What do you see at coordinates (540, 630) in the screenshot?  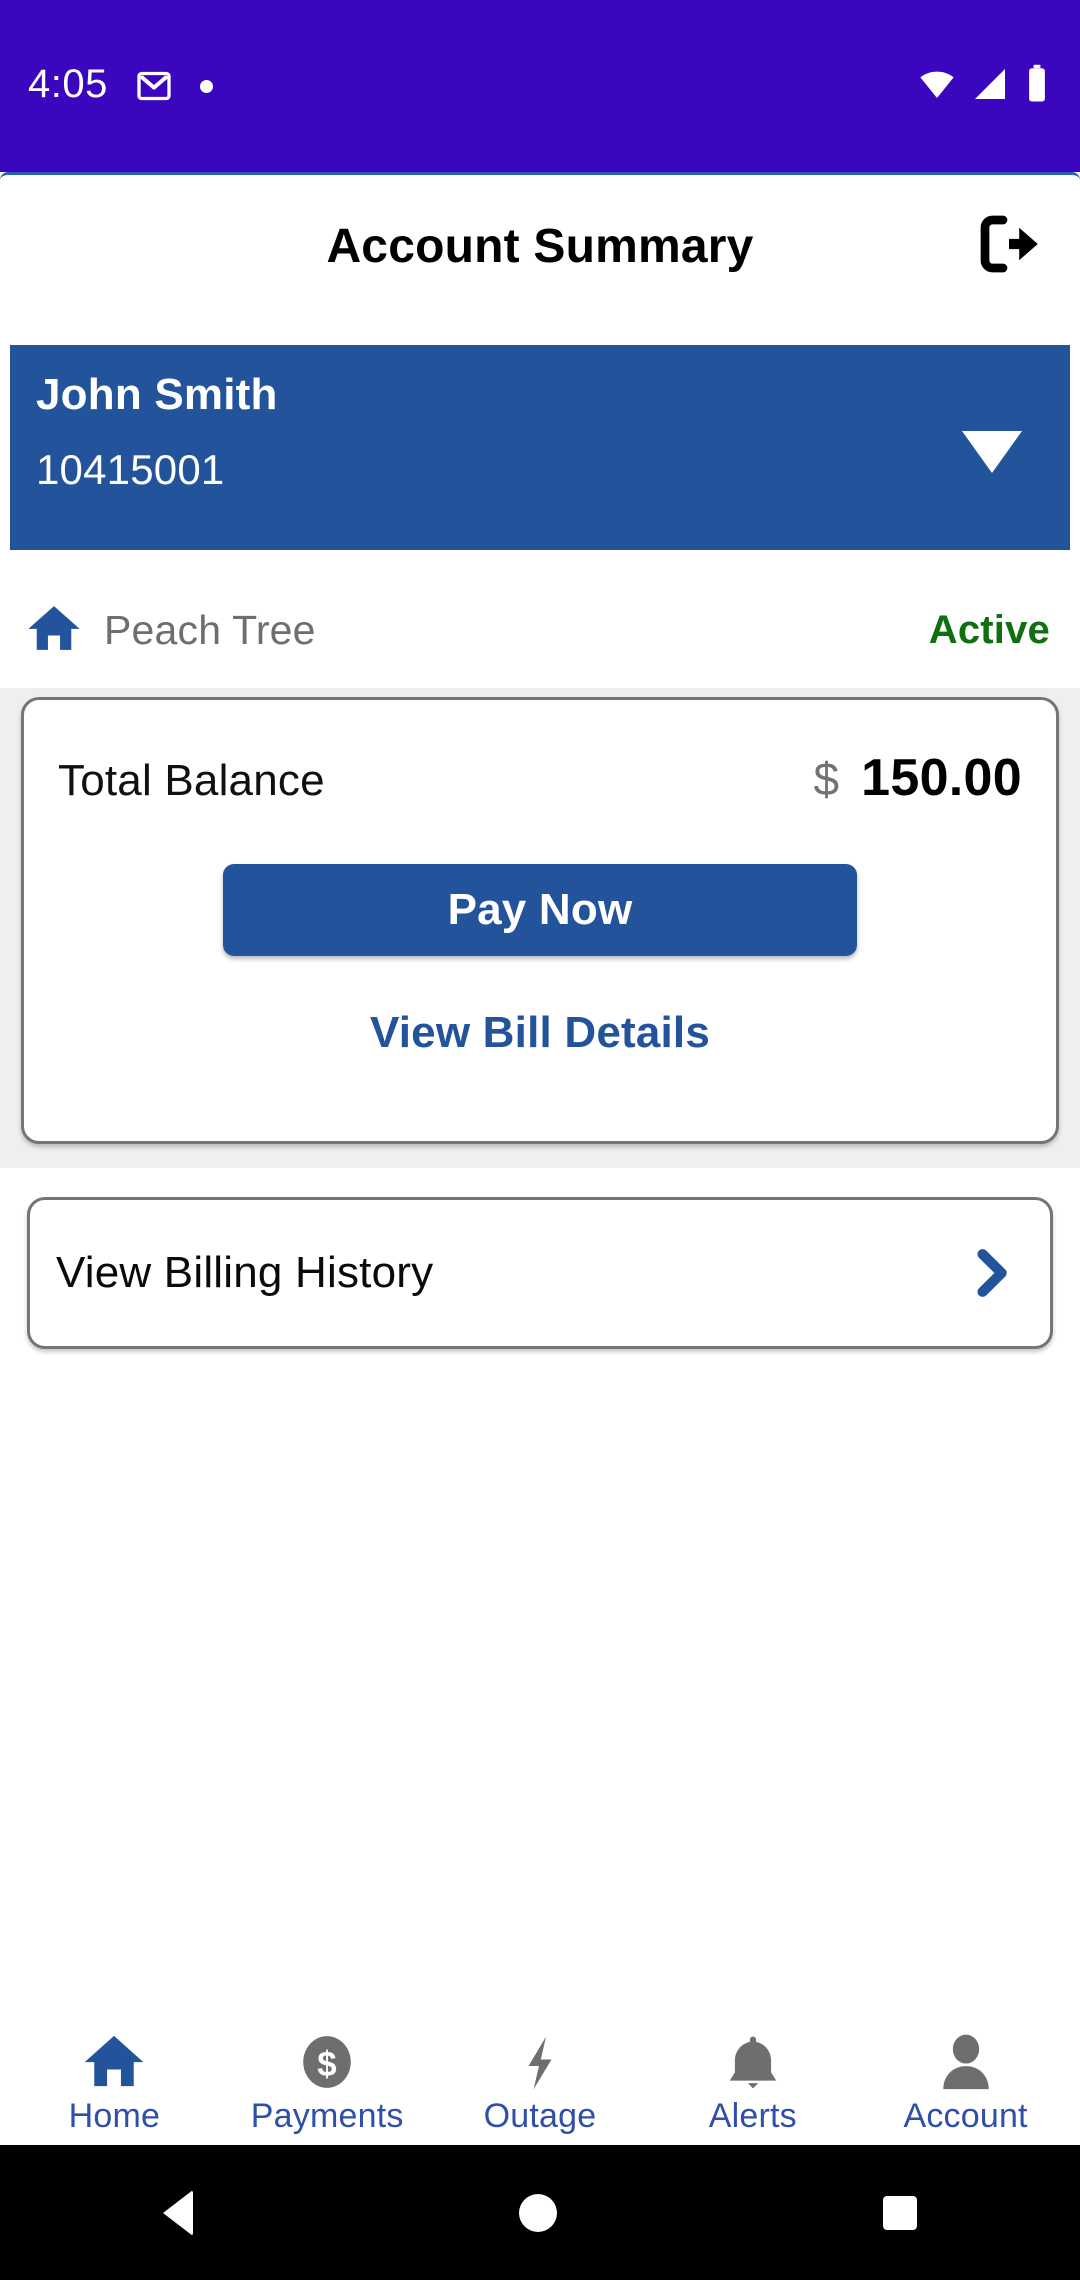 I see `premise-row: Peach Tree Active` at bounding box center [540, 630].